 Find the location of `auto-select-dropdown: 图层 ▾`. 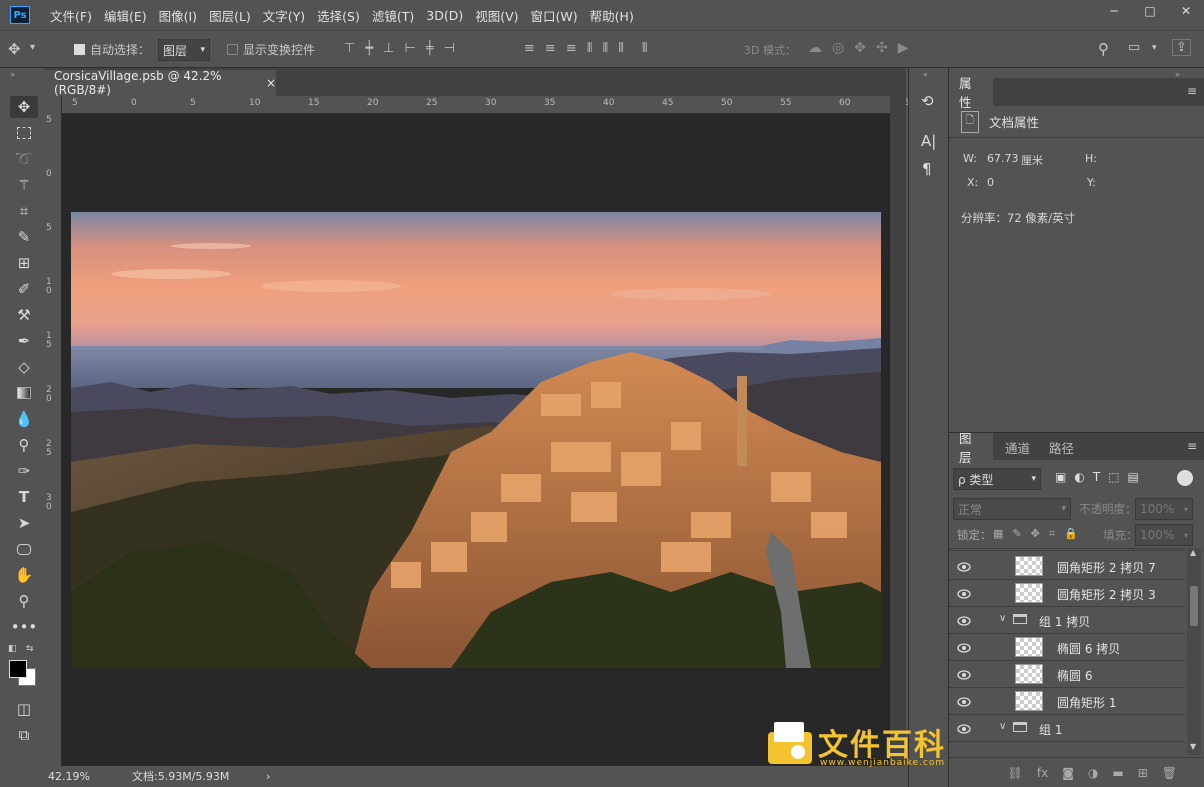

auto-select-dropdown: 图层 ▾ is located at coordinates (184, 50).